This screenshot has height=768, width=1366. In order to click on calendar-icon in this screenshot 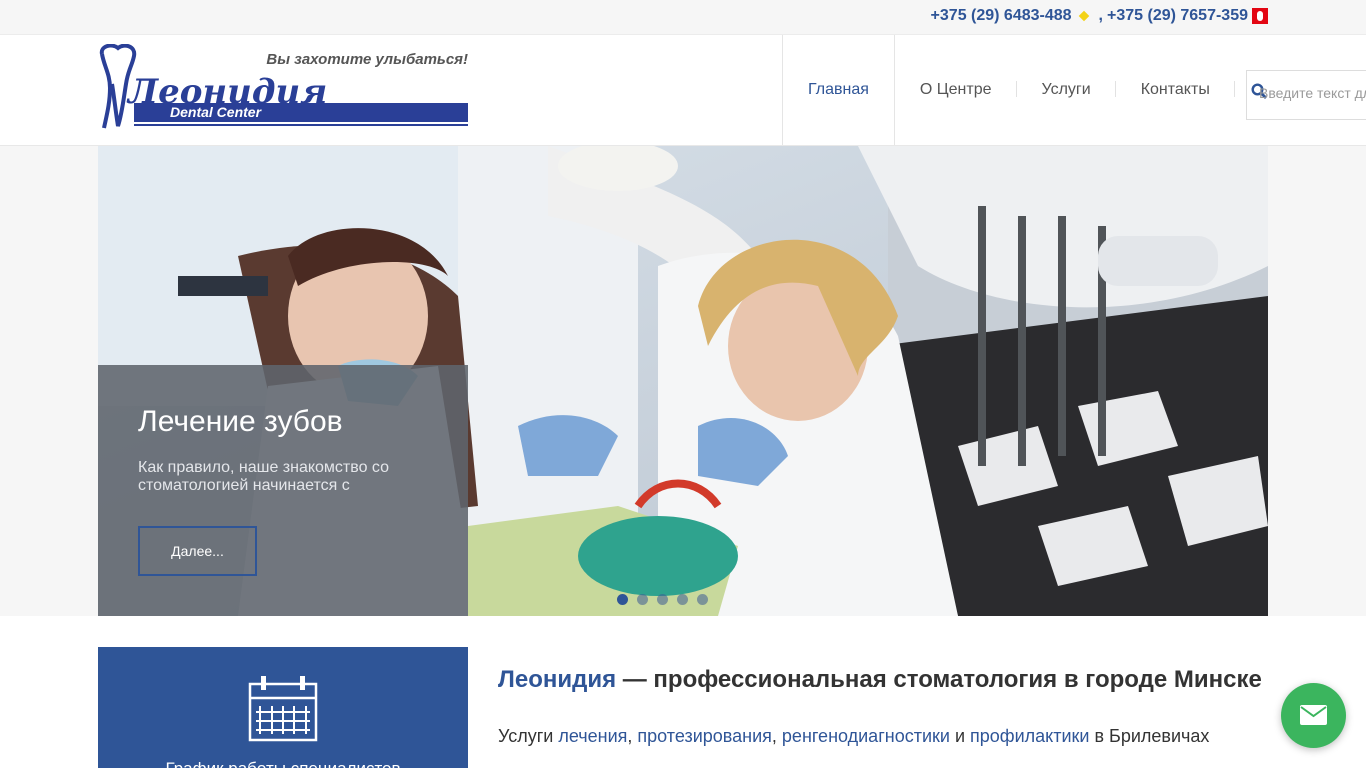, I will do `click(283, 709)`.